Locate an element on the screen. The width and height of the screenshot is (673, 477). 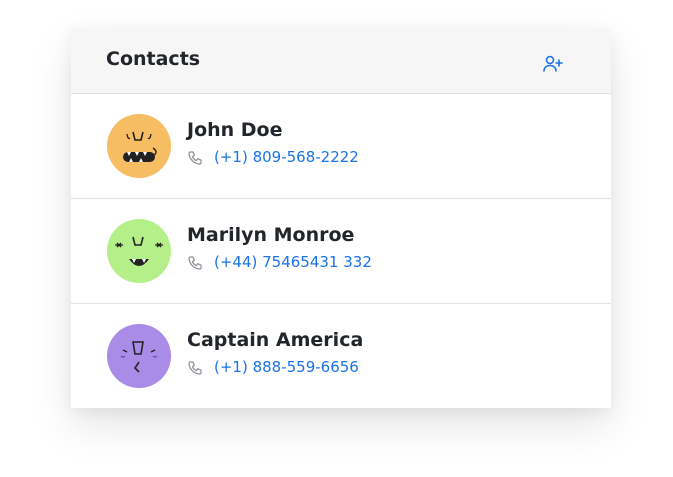
contact-phone-link: (+1) 809-568-2222 is located at coordinates (286, 157).